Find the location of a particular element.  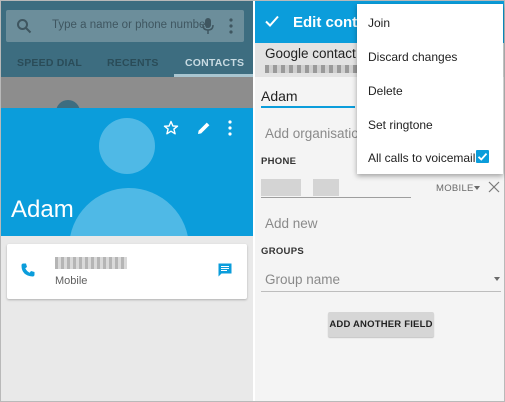

add-another-field-button: ADD ANOTHER FIELD is located at coordinates (381, 324).